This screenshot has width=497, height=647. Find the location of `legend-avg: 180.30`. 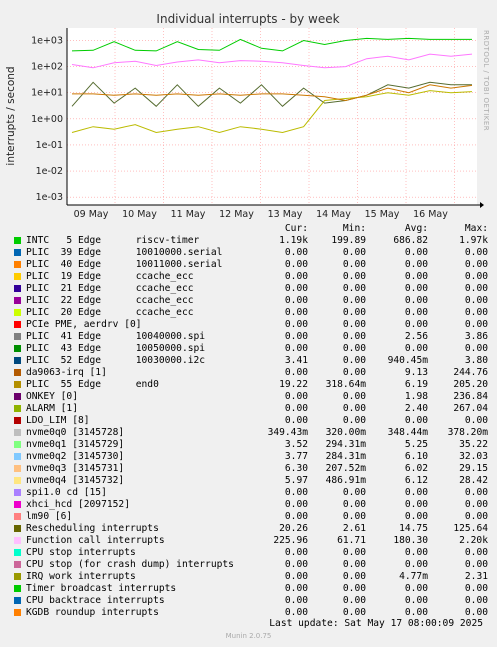

legend-avg: 180.30 is located at coordinates (410, 540).